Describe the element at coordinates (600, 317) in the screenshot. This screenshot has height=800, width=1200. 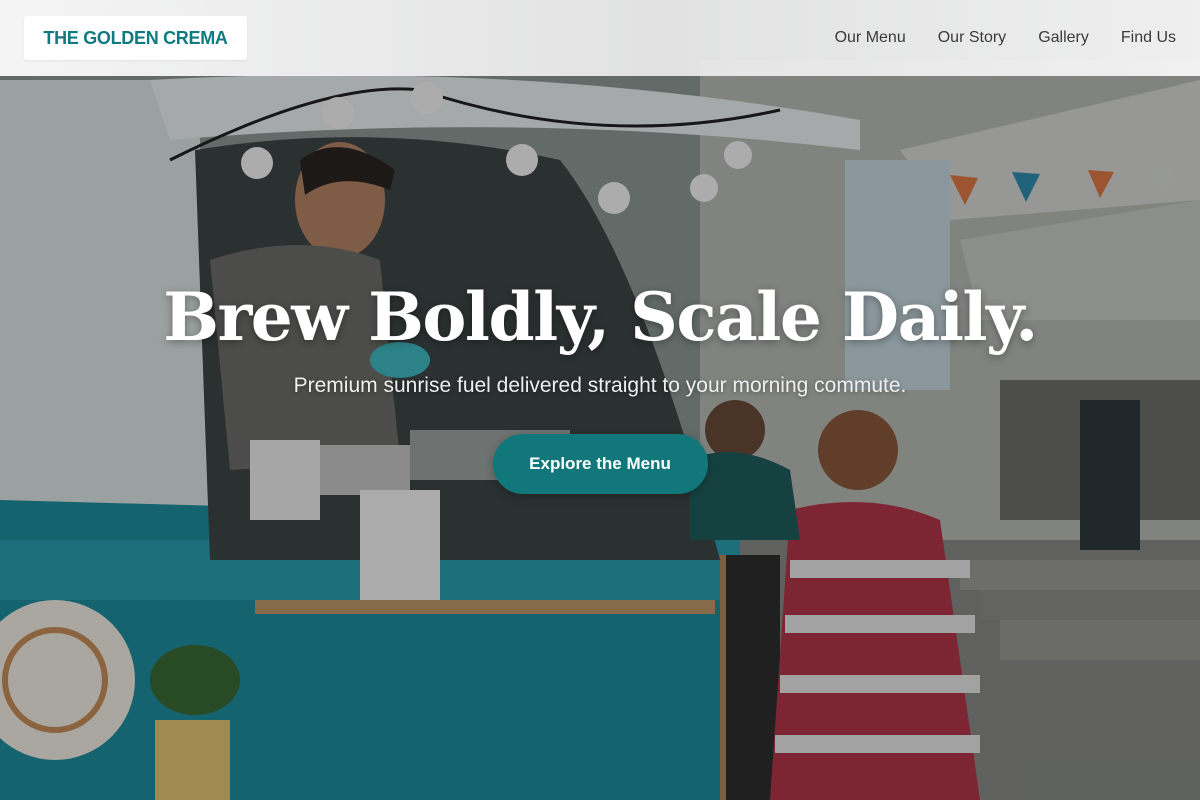
I see `hero-title: Brew Boldly, Scale Daily.` at that location.